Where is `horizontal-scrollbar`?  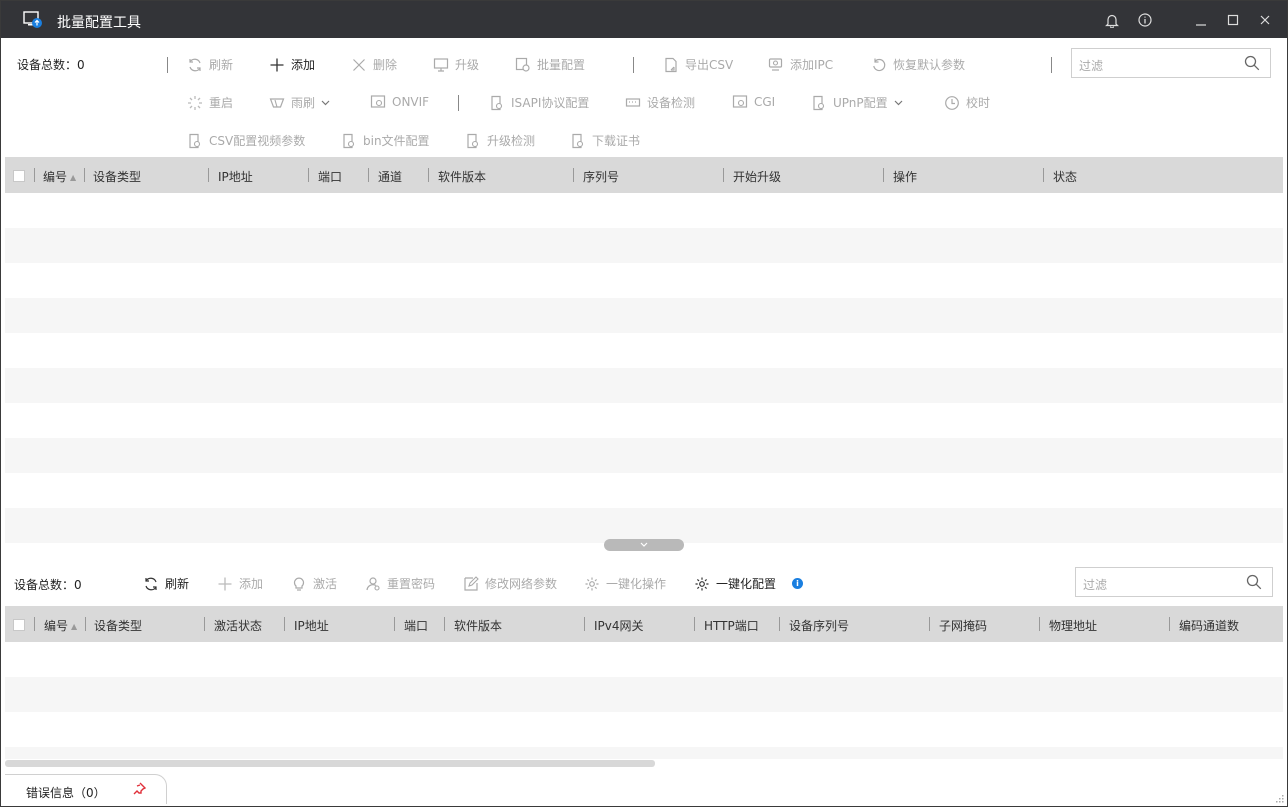
horizontal-scrollbar is located at coordinates (330, 763).